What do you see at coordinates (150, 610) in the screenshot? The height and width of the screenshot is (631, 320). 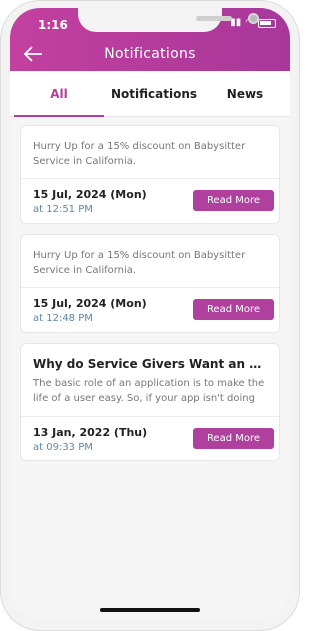 I see `home-indicator` at bounding box center [150, 610].